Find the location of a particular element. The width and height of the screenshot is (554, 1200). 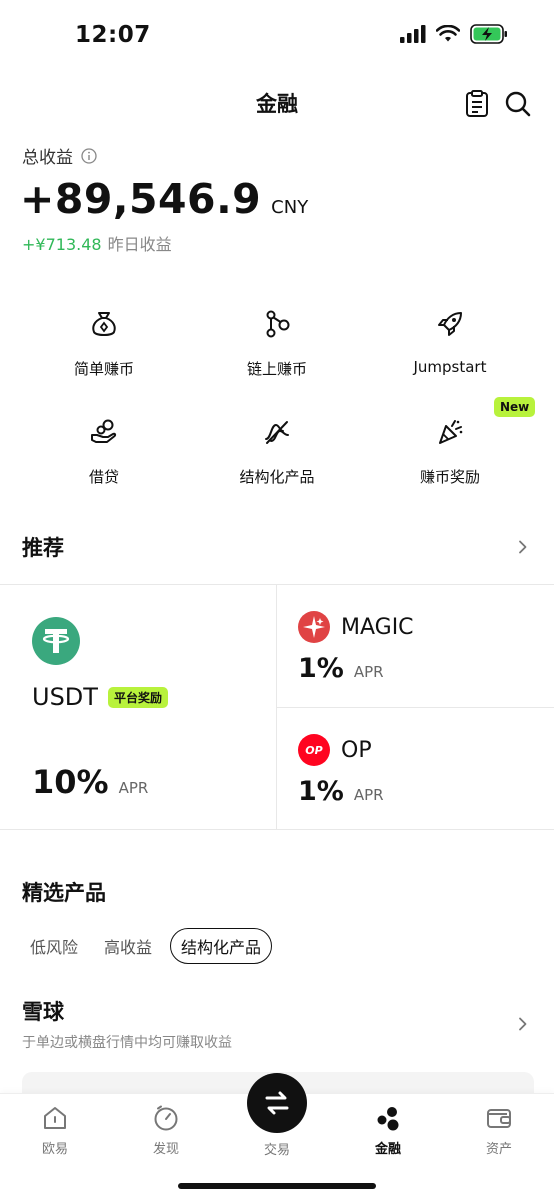

wallet-icon is located at coordinates (499, 1118).